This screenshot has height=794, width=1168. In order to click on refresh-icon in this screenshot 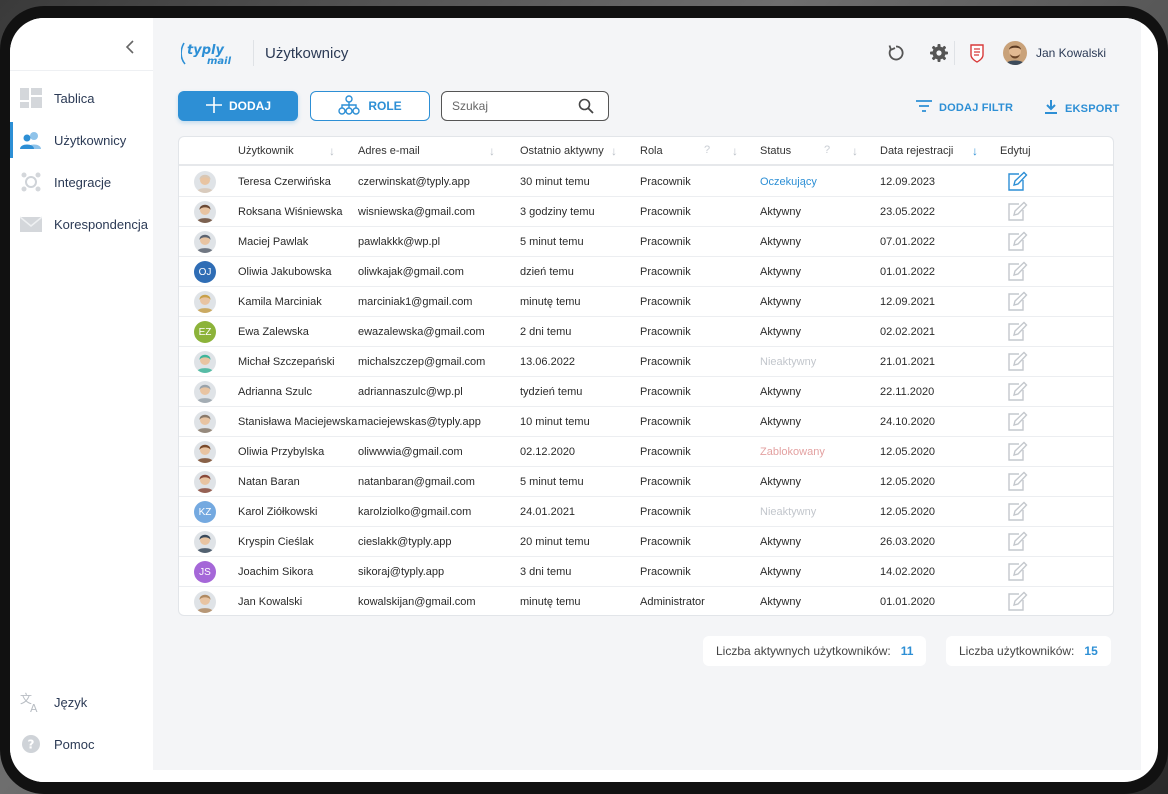, I will do `click(896, 53)`.